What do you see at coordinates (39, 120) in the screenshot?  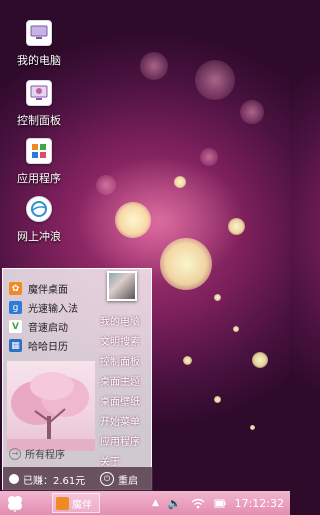 I see `desktop-icon-label: 控制面板` at bounding box center [39, 120].